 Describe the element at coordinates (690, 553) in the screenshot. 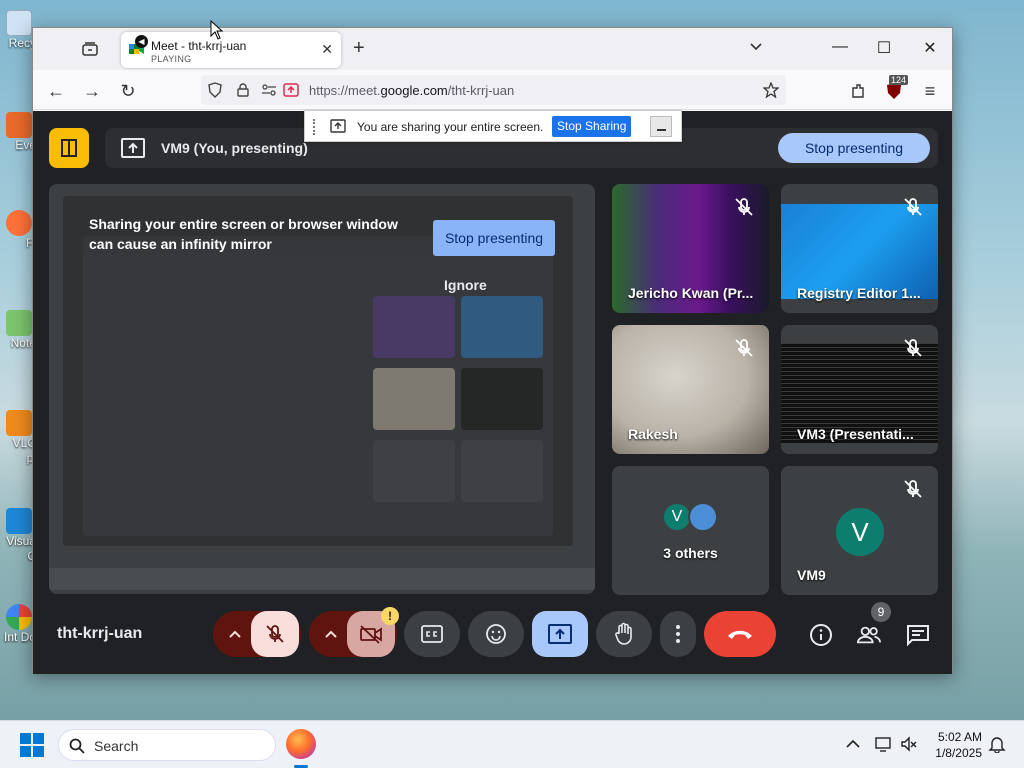

I see `participant-name: 3 others` at that location.